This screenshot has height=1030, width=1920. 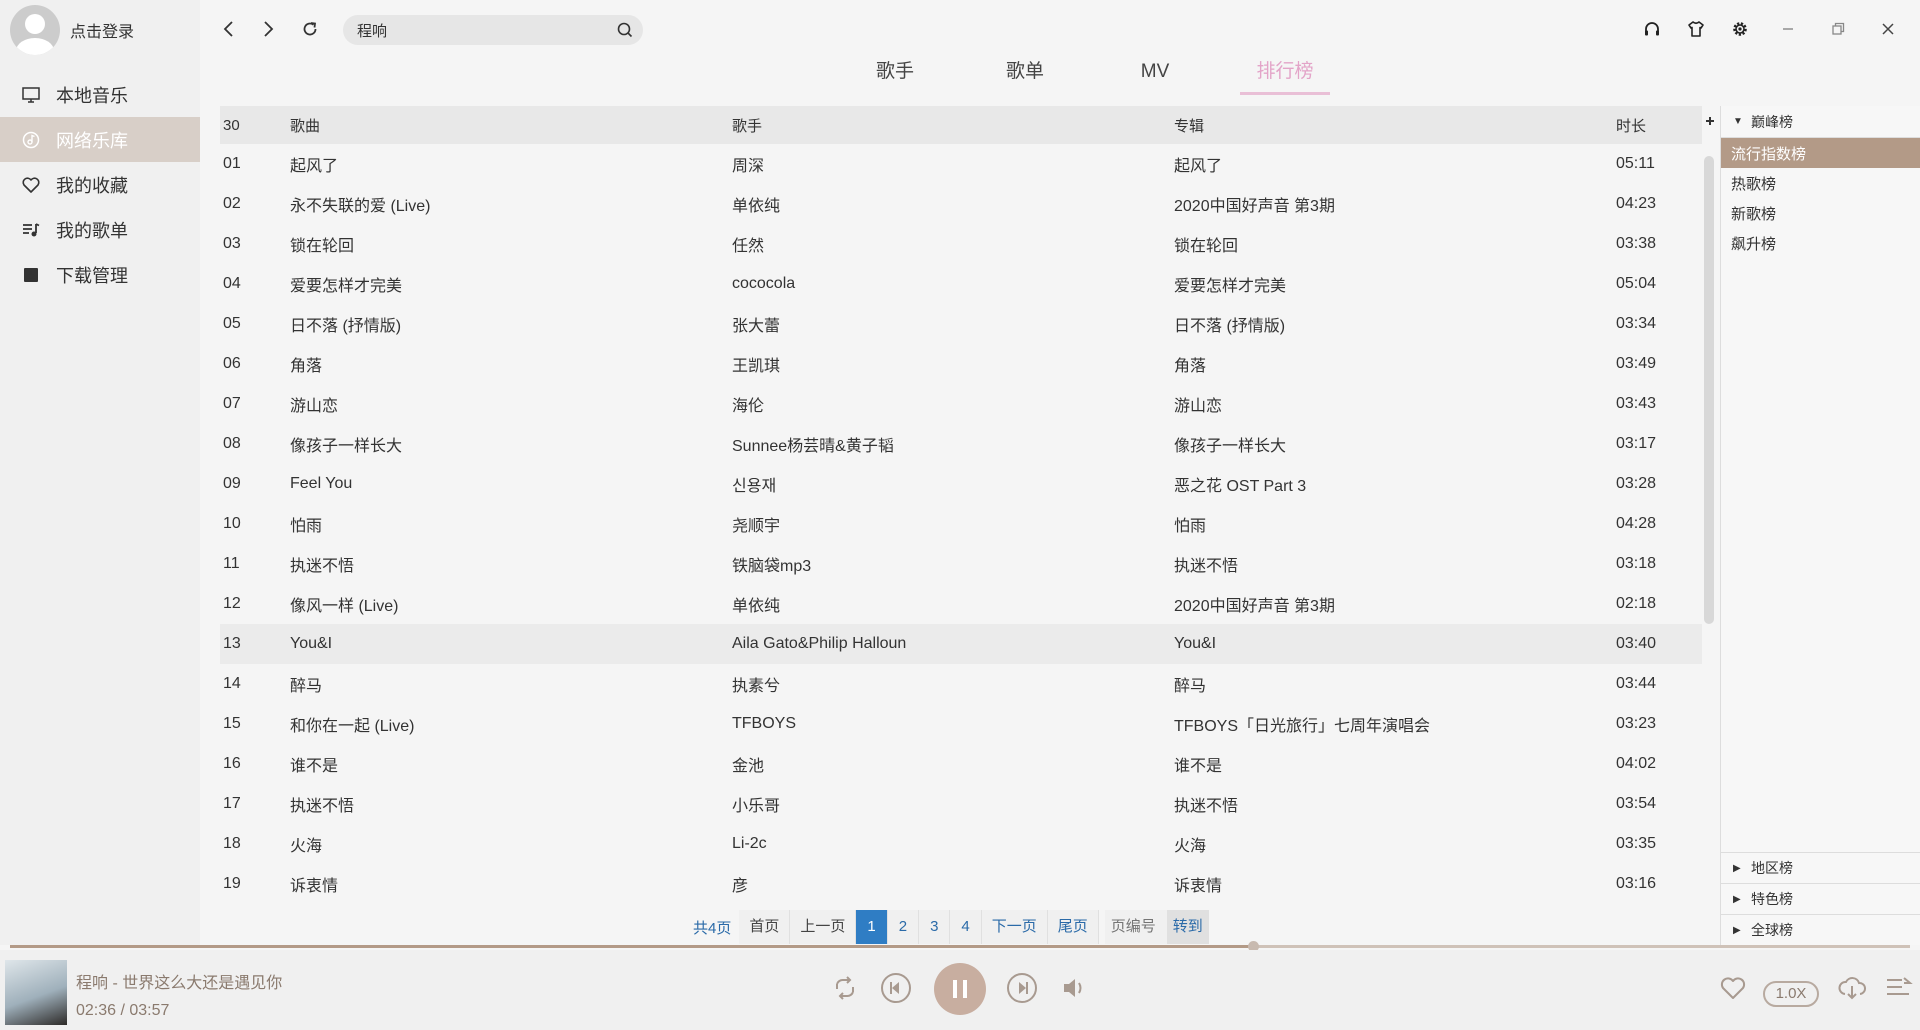 I want to click on row-singer: Aila Gato&Philip Halloun, so click(x=953, y=644).